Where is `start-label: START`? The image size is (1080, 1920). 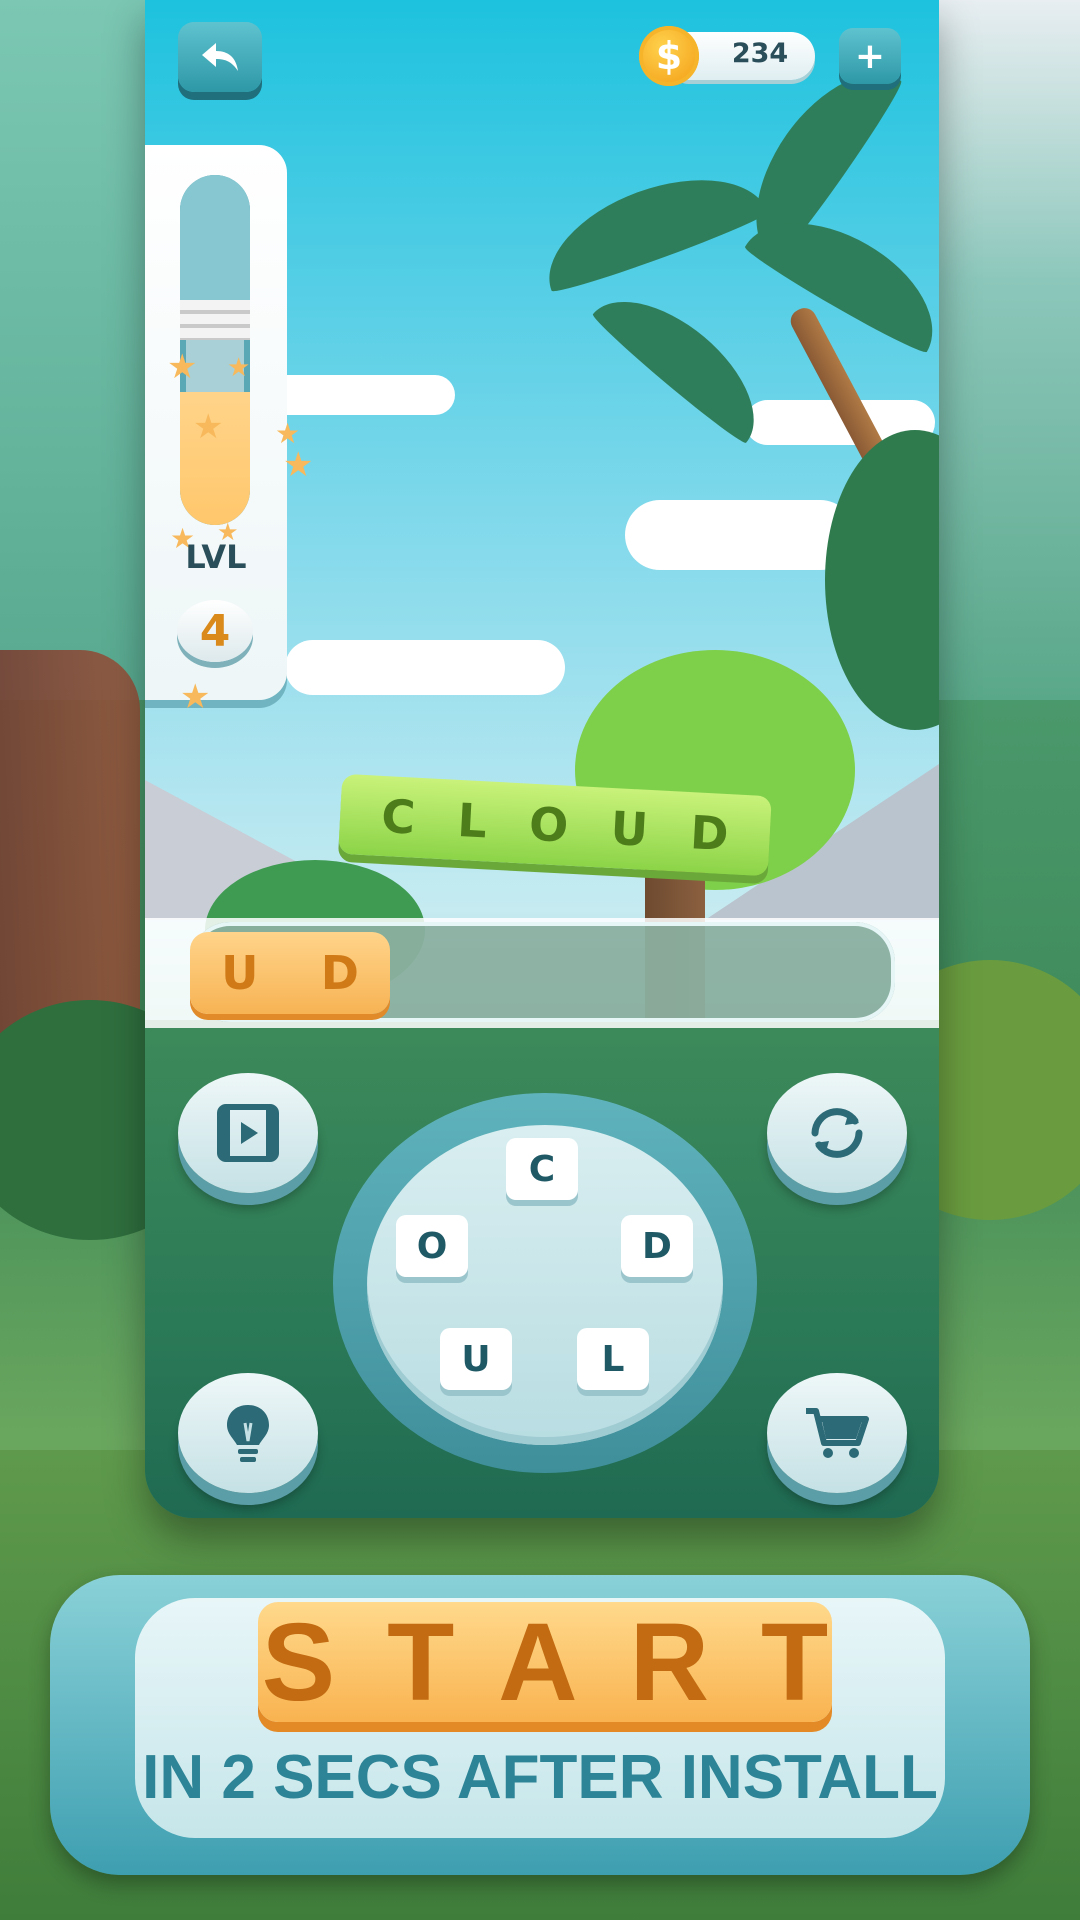
start-label: START is located at coordinates (571, 1662).